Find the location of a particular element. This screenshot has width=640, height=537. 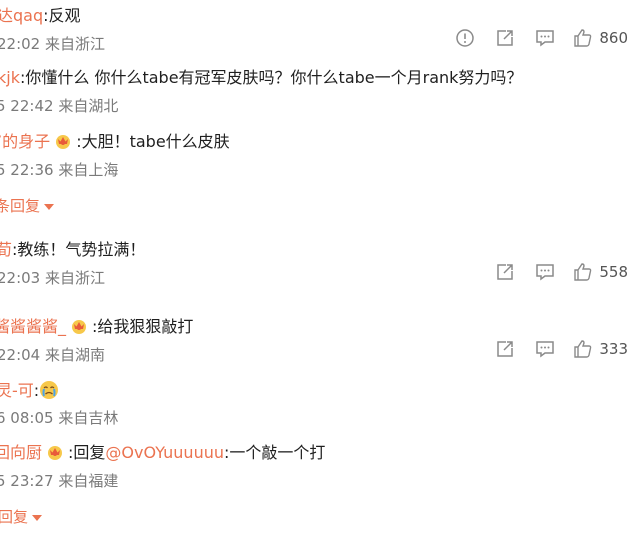

comment-0-text: 反观 is located at coordinates (64, 15).